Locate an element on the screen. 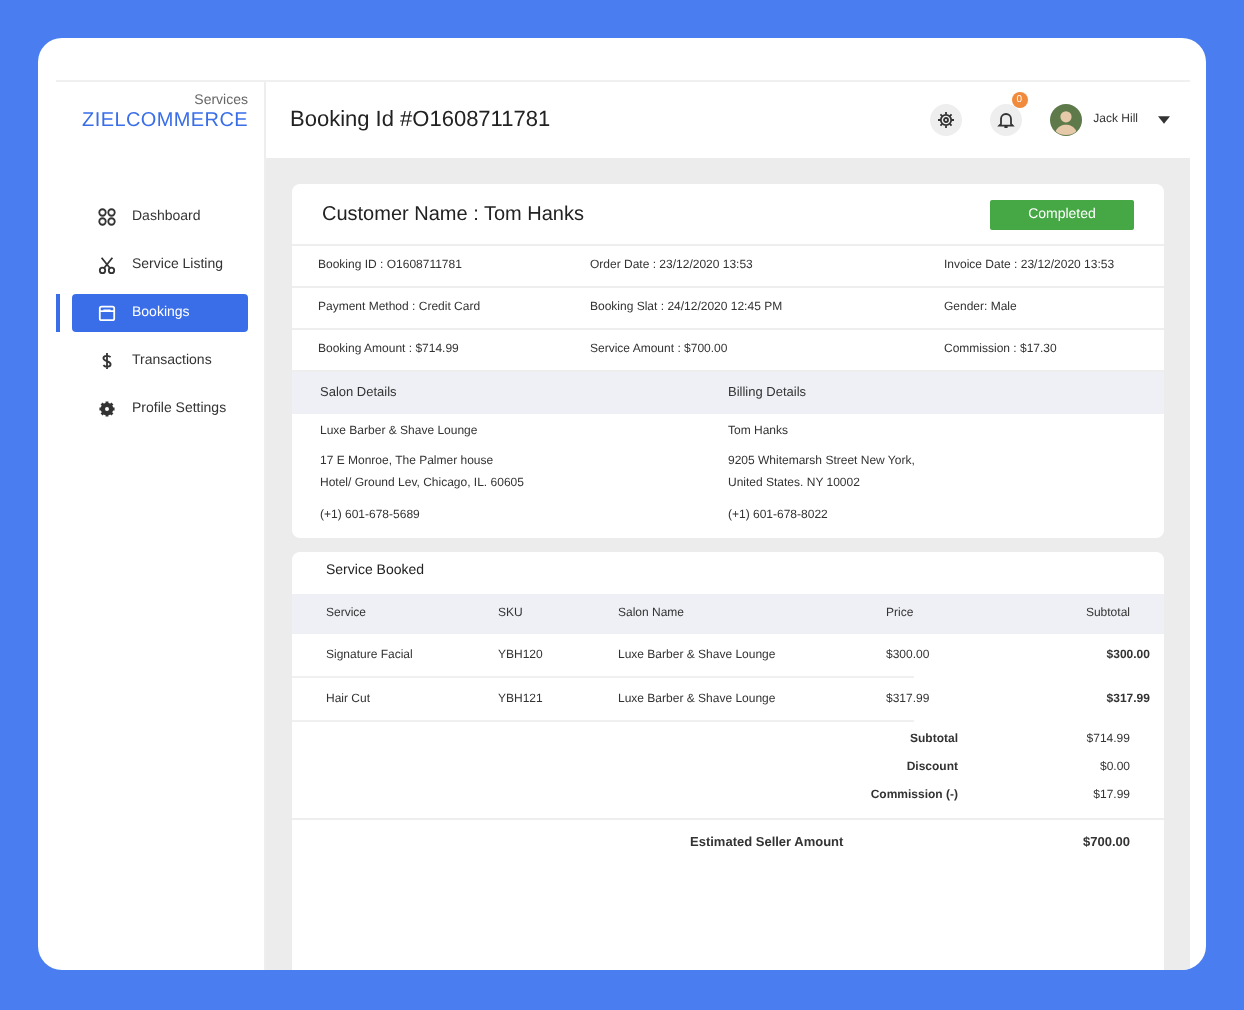  brand-logo: ZIELCOMMERCE is located at coordinates (165, 121).